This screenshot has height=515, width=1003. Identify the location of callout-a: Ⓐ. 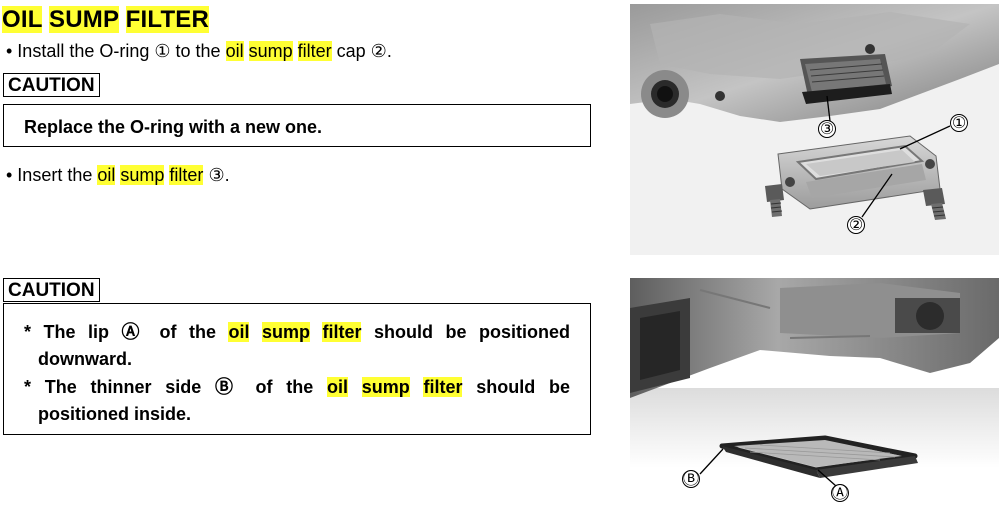
(840, 492).